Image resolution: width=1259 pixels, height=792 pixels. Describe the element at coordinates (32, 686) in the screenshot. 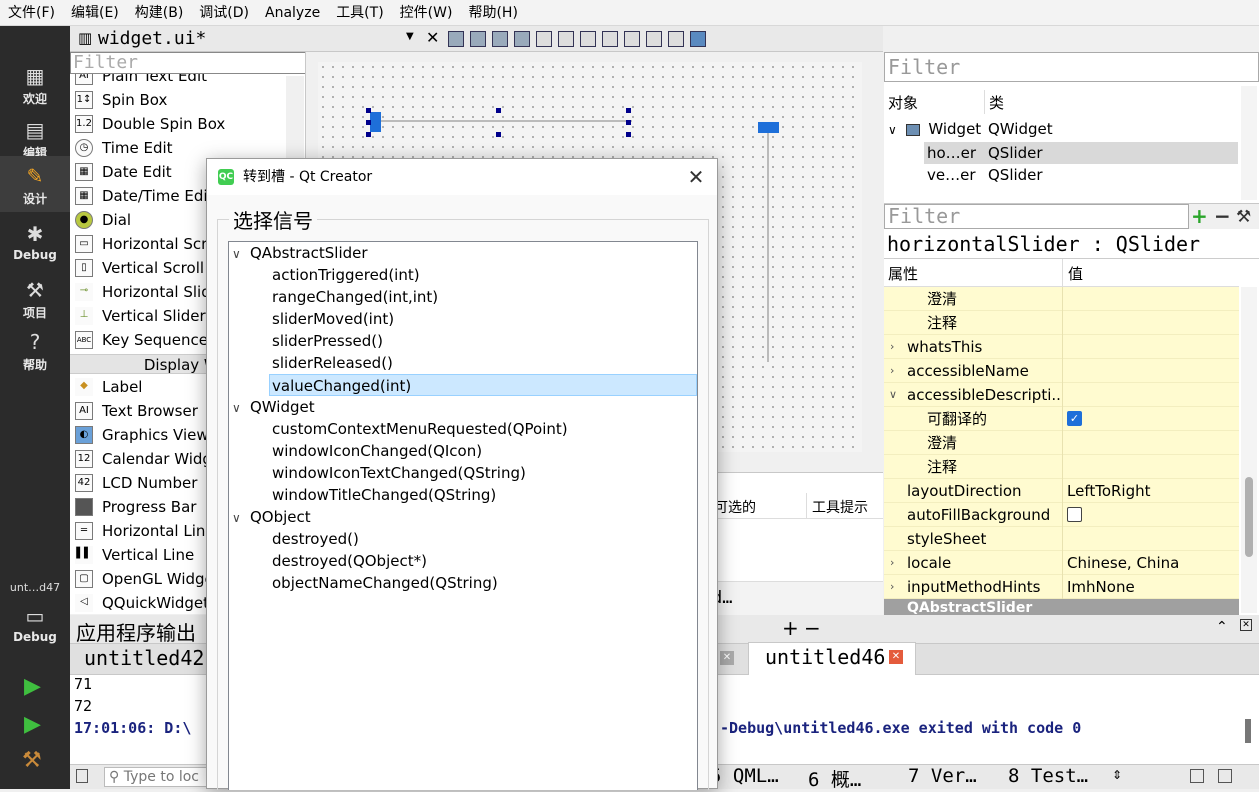

I see `run-icon: ▶` at that location.